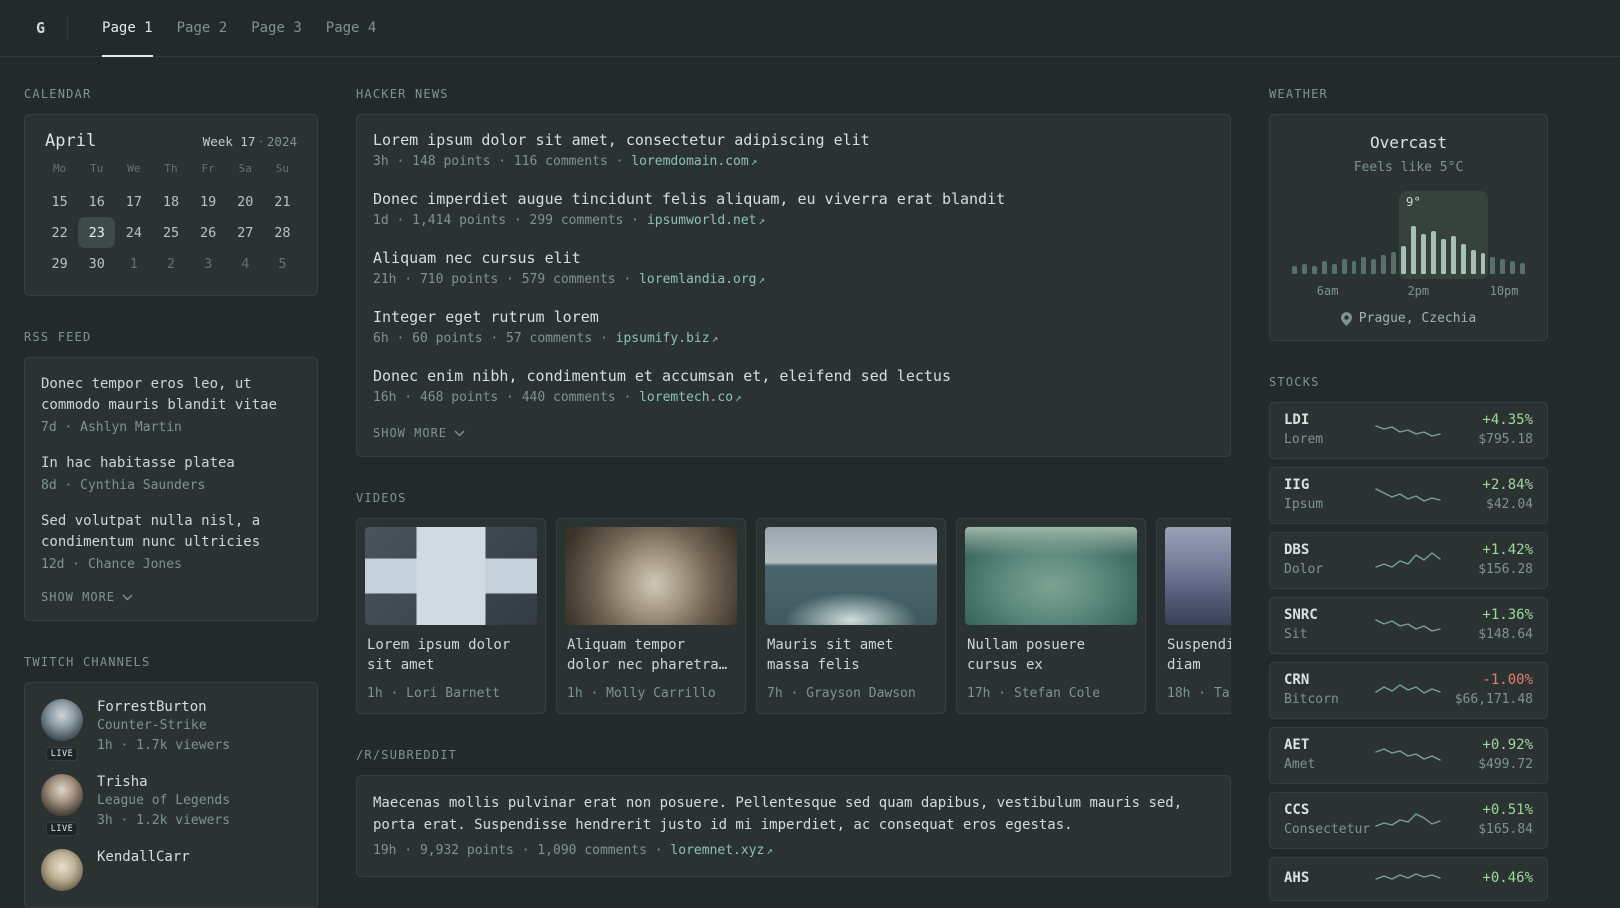  Describe the element at coordinates (59, 201) in the screenshot. I see `calendar-day: 15` at that location.